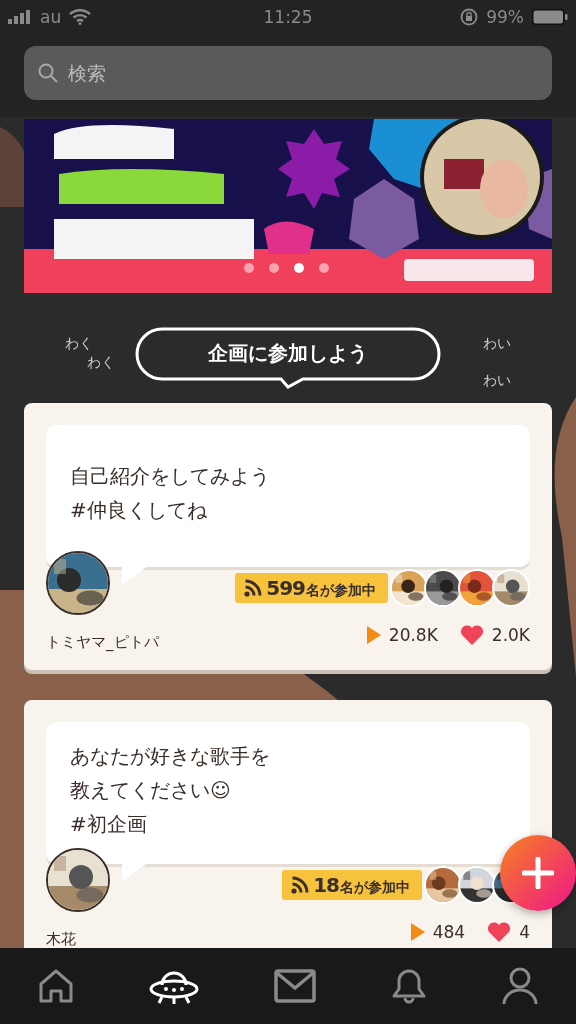  What do you see at coordinates (413, 635) in the screenshot?
I see `play-count: 20.8K` at bounding box center [413, 635].